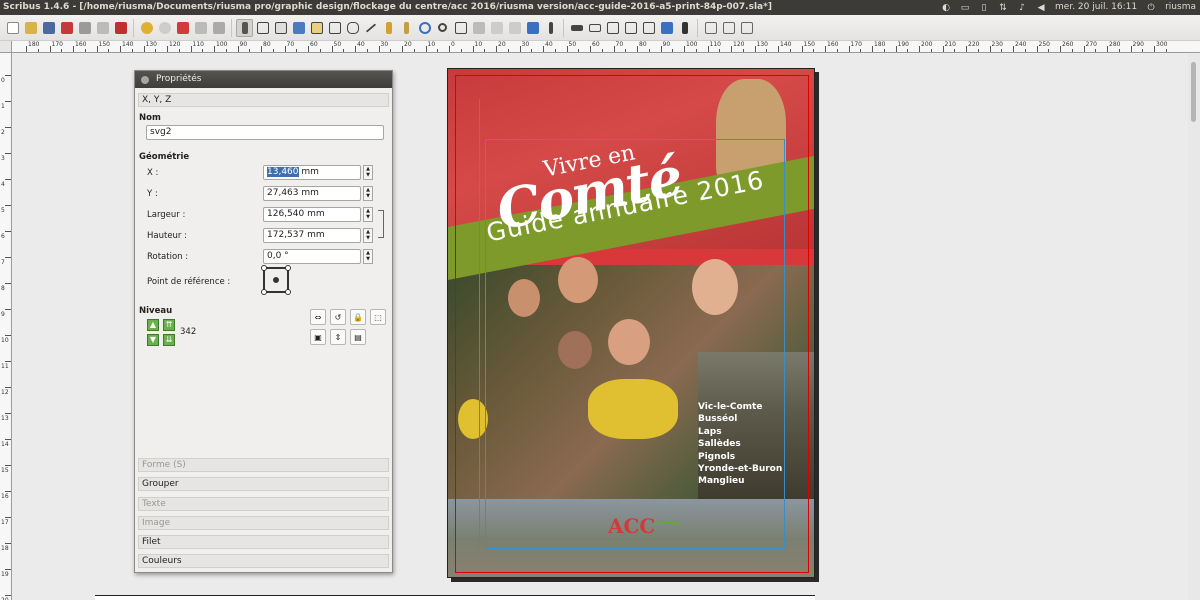 The height and width of the screenshot is (600, 1200). What do you see at coordinates (378, 317) in the screenshot?
I see `lock-size-icon: ⬚` at bounding box center [378, 317].